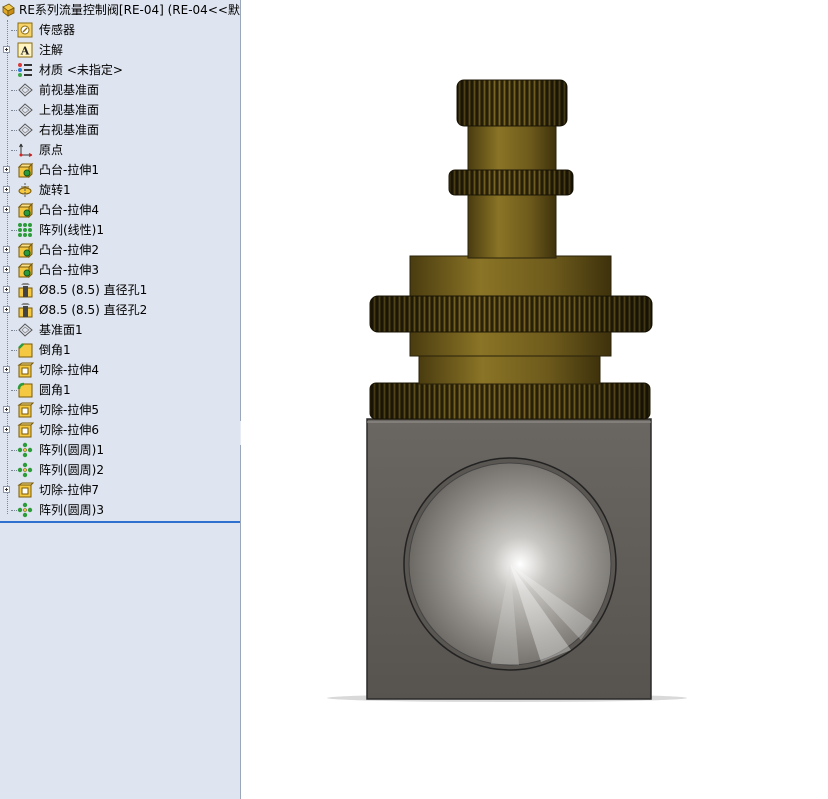 This screenshot has width=828, height=799. Describe the element at coordinates (25, 350) in the screenshot. I see `chamfer-icon` at that location.